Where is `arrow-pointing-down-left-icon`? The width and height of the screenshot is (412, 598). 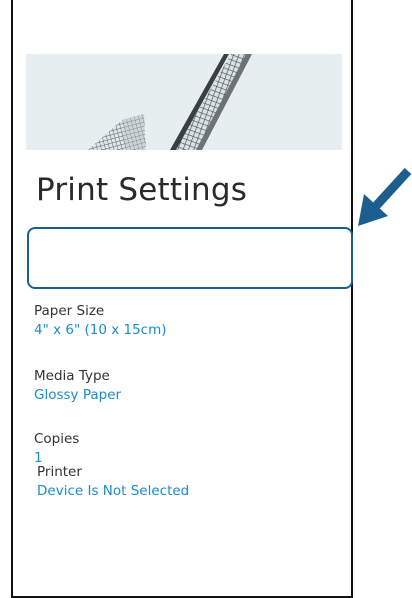 arrow-pointing-down-left-icon is located at coordinates (385, 197).